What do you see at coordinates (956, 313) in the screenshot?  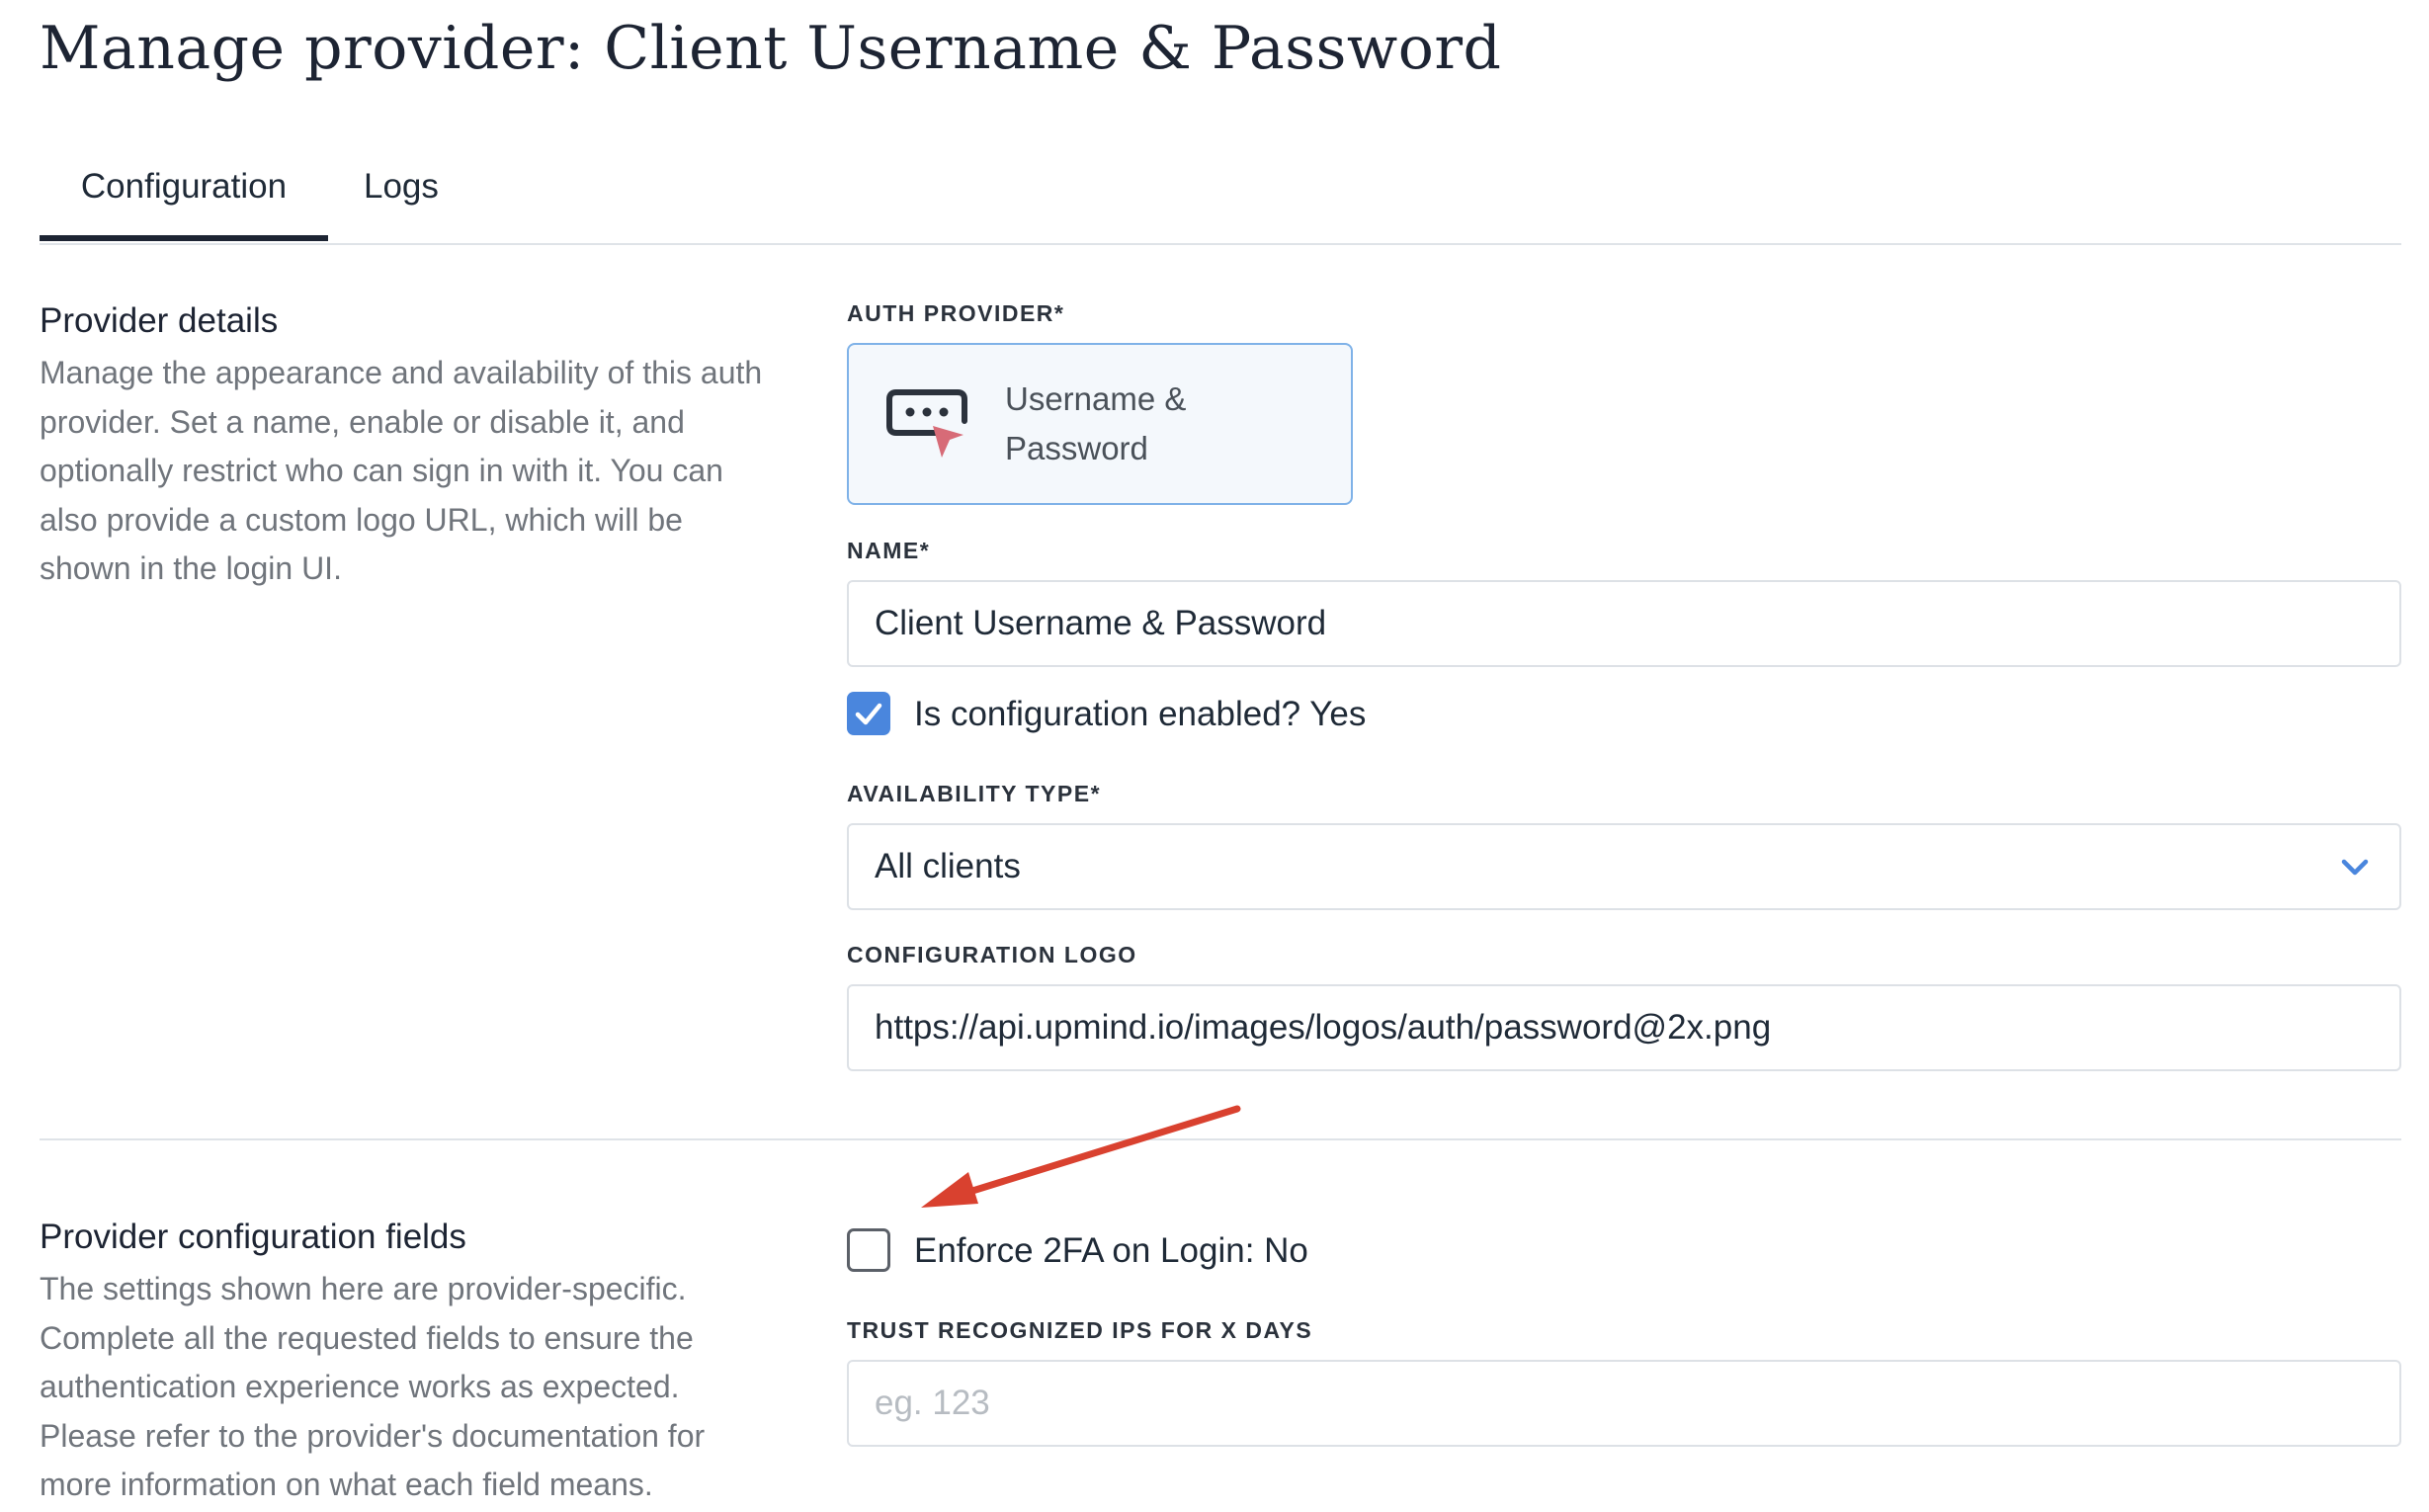 I see `auth-provider-label: AUTH PROVIDER*` at bounding box center [956, 313].